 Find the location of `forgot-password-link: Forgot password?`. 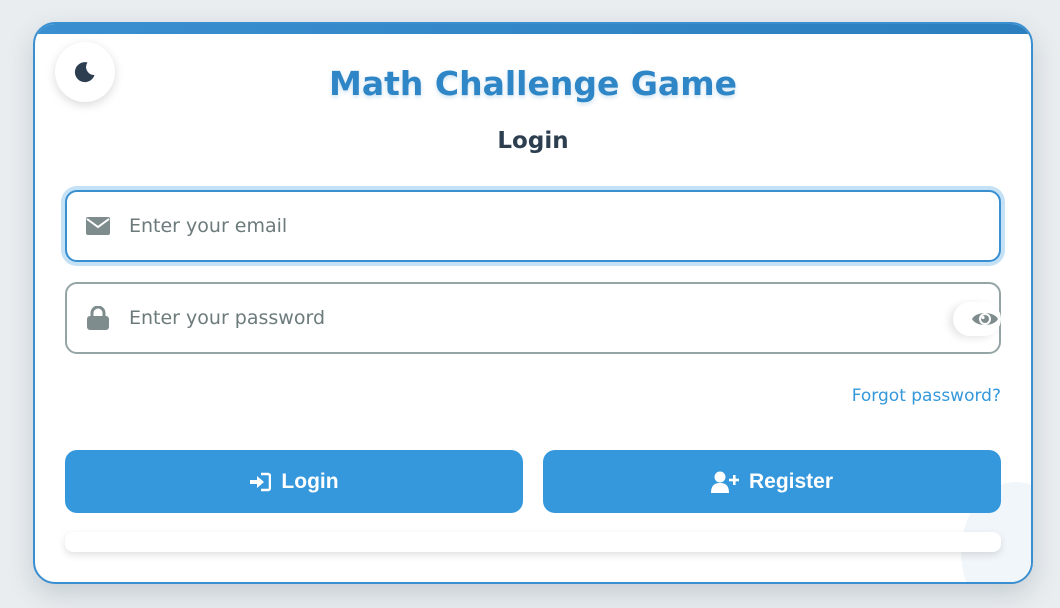

forgot-password-link: Forgot password? is located at coordinates (926, 396).